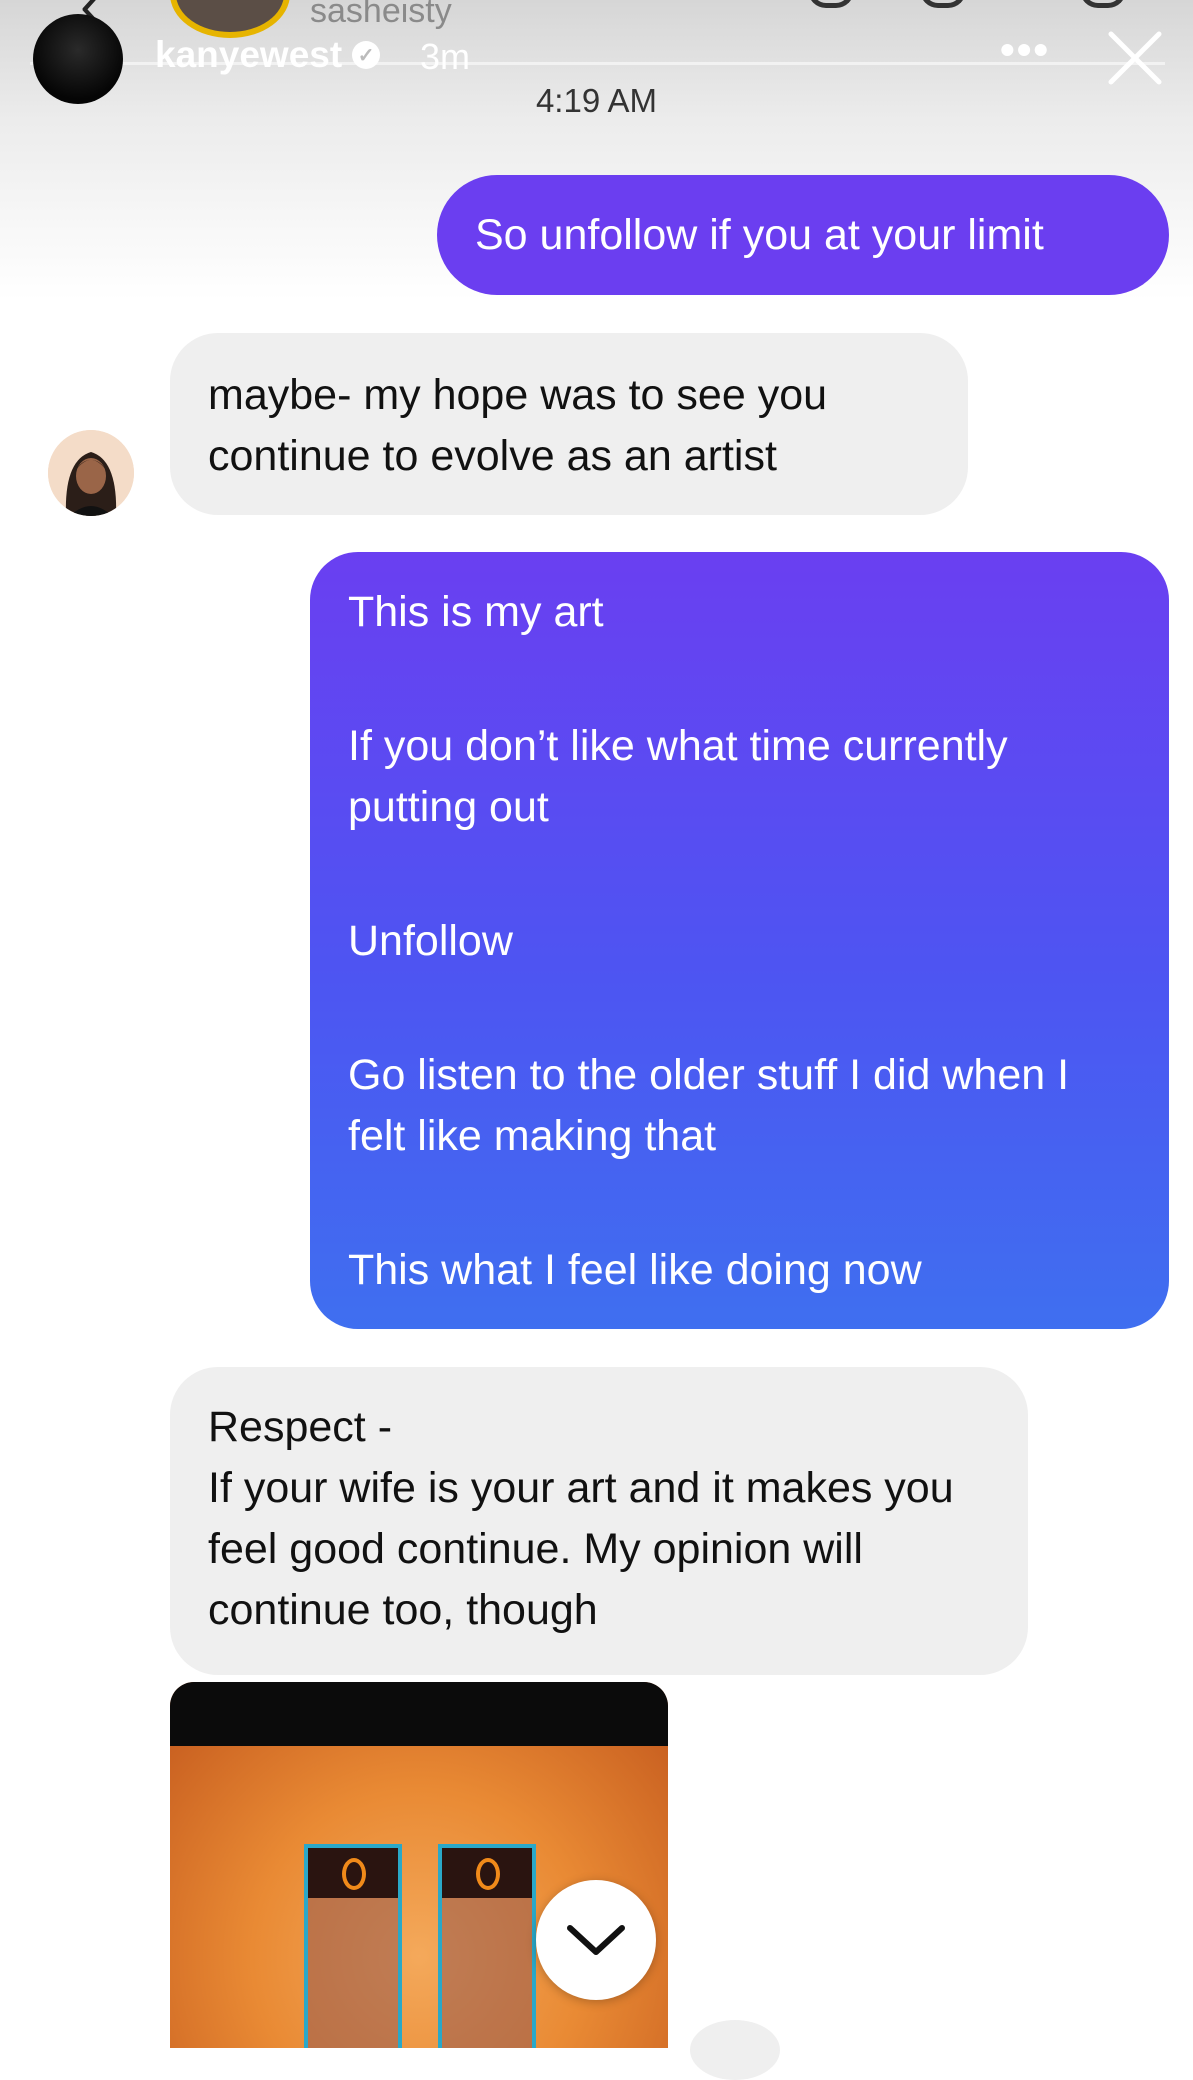  What do you see at coordinates (735, 2050) in the screenshot?
I see `reaction-button` at bounding box center [735, 2050].